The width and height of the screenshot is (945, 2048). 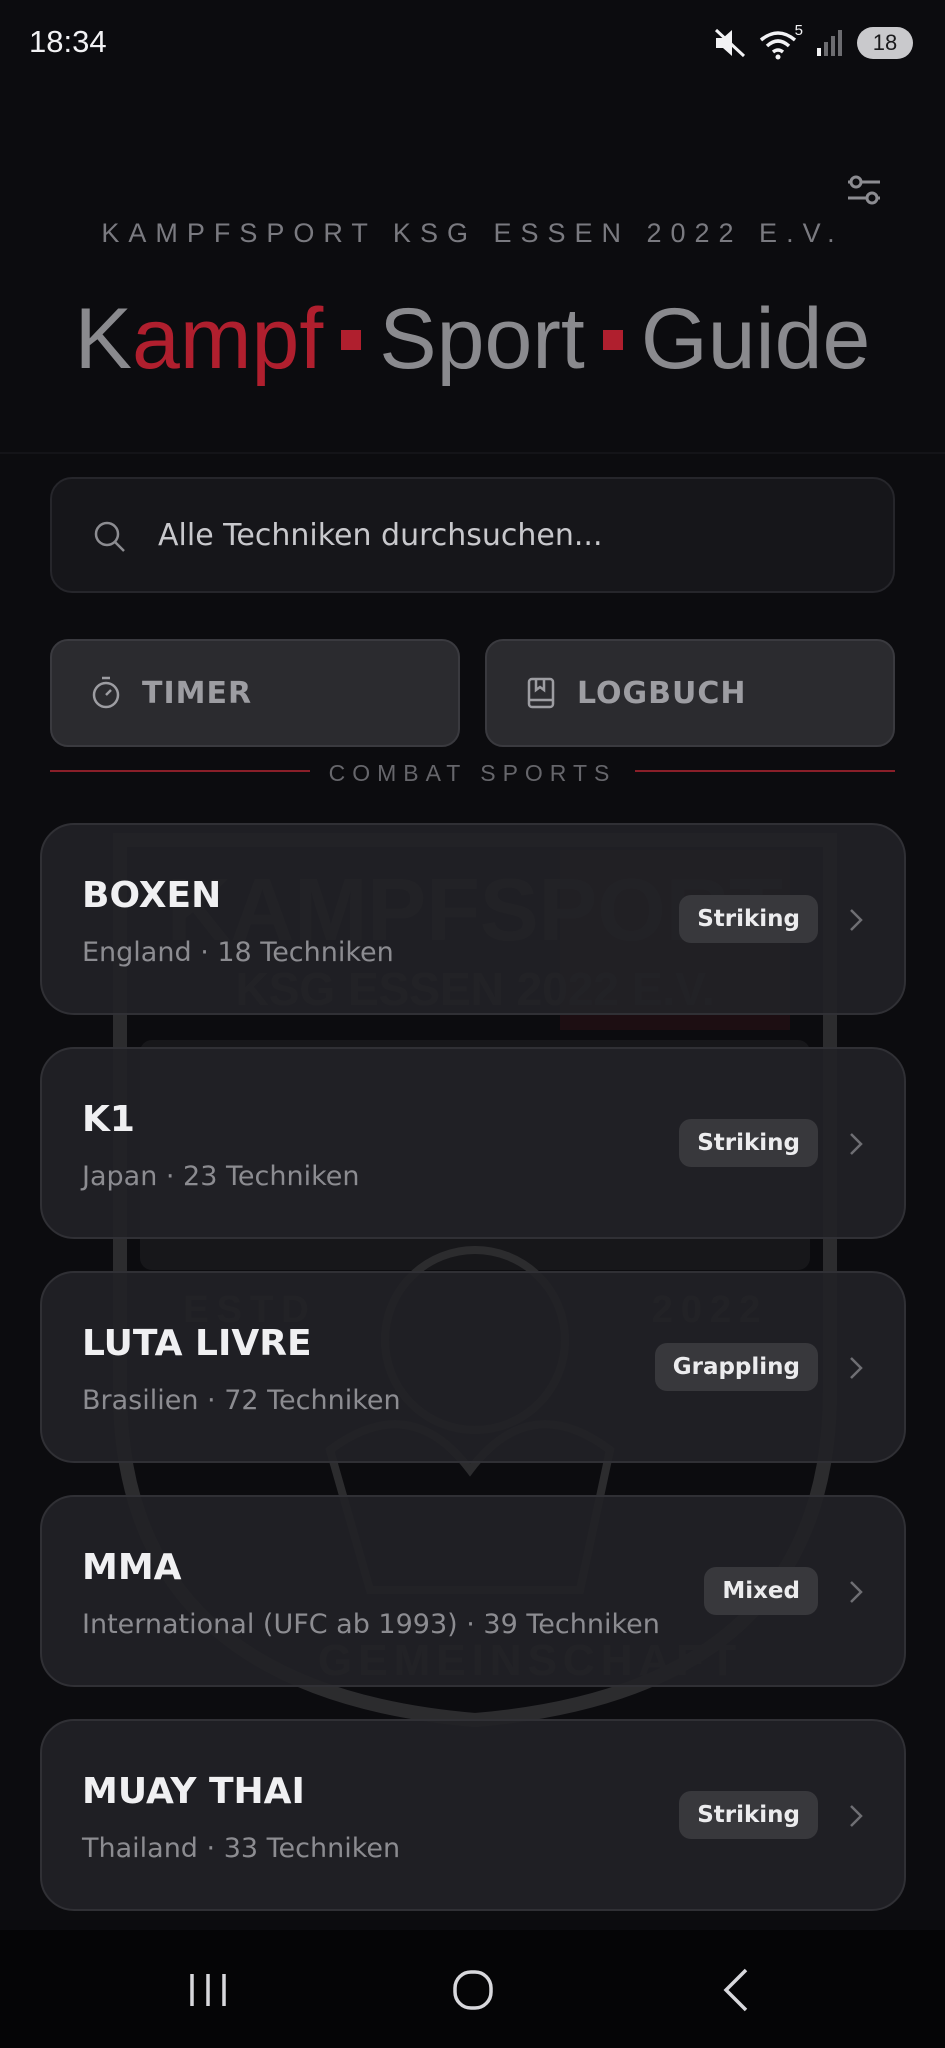 What do you see at coordinates (761, 1591) in the screenshot?
I see `category-badge: Mixed` at bounding box center [761, 1591].